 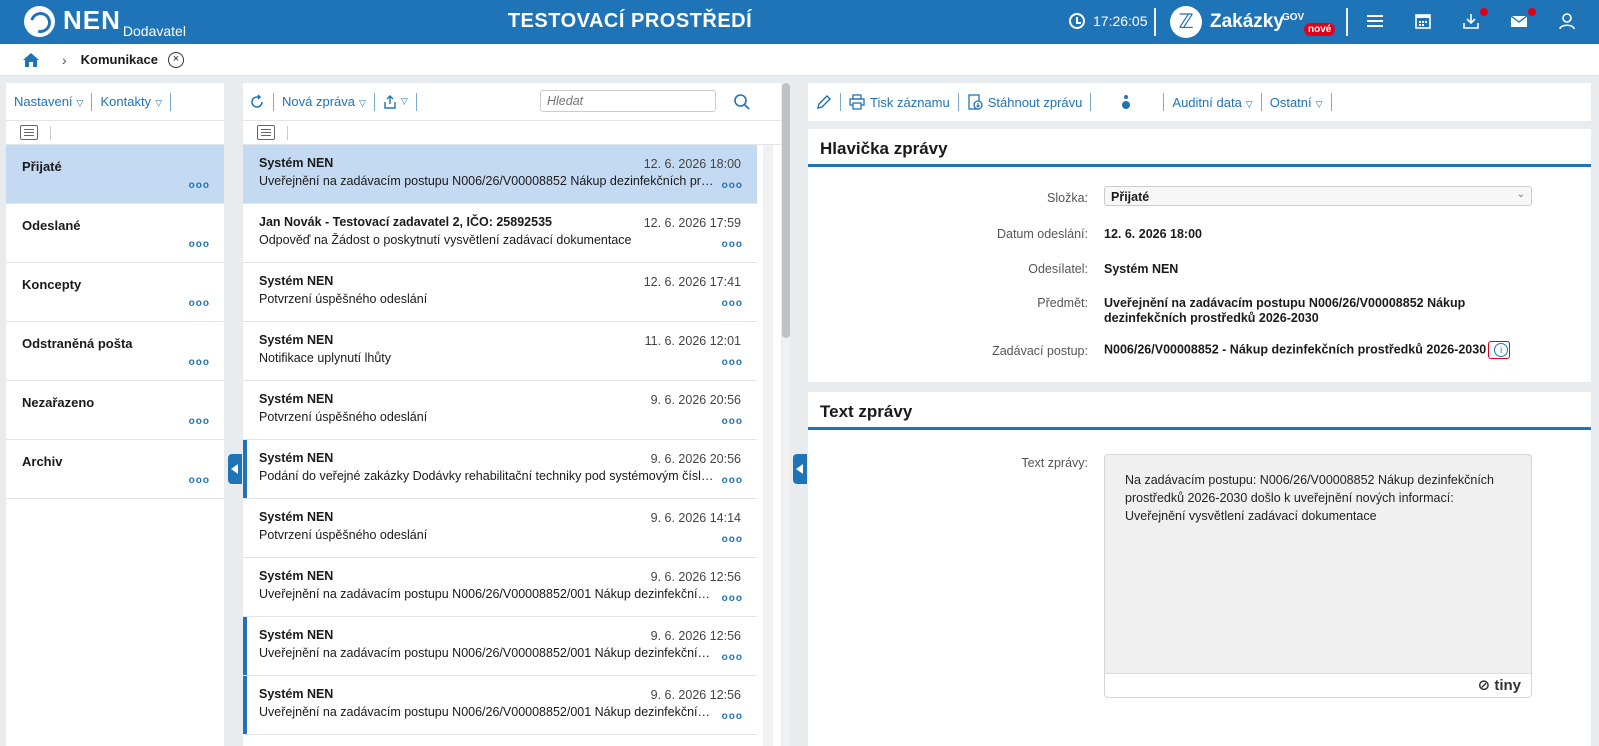 I want to click on folder-label: Koncepty, so click(x=52, y=284).